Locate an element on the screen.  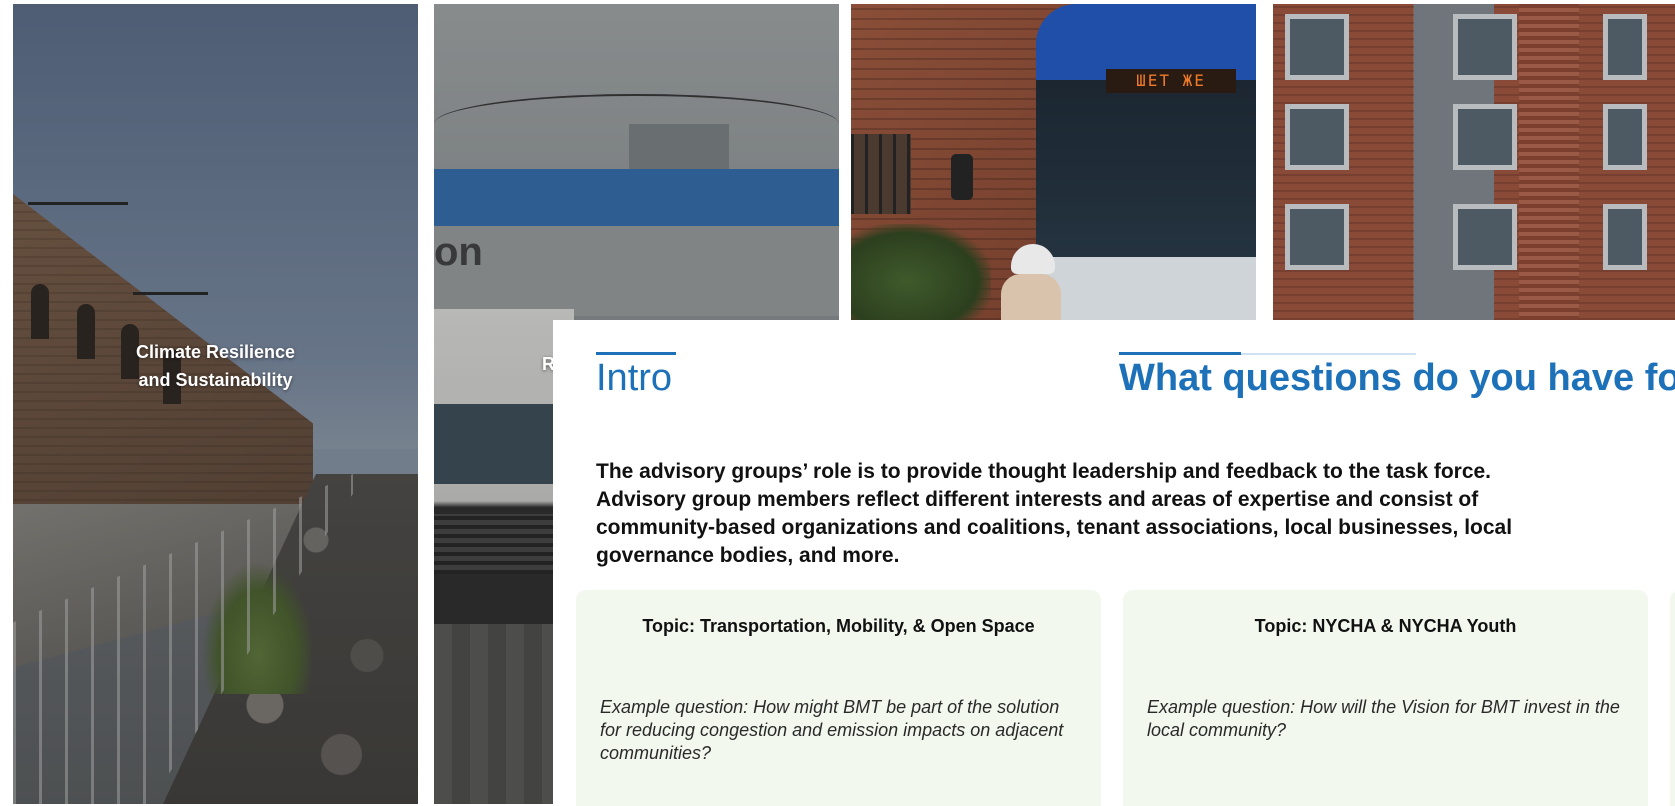
tile-label-line: Climate Resilience is located at coordinates (215, 352).